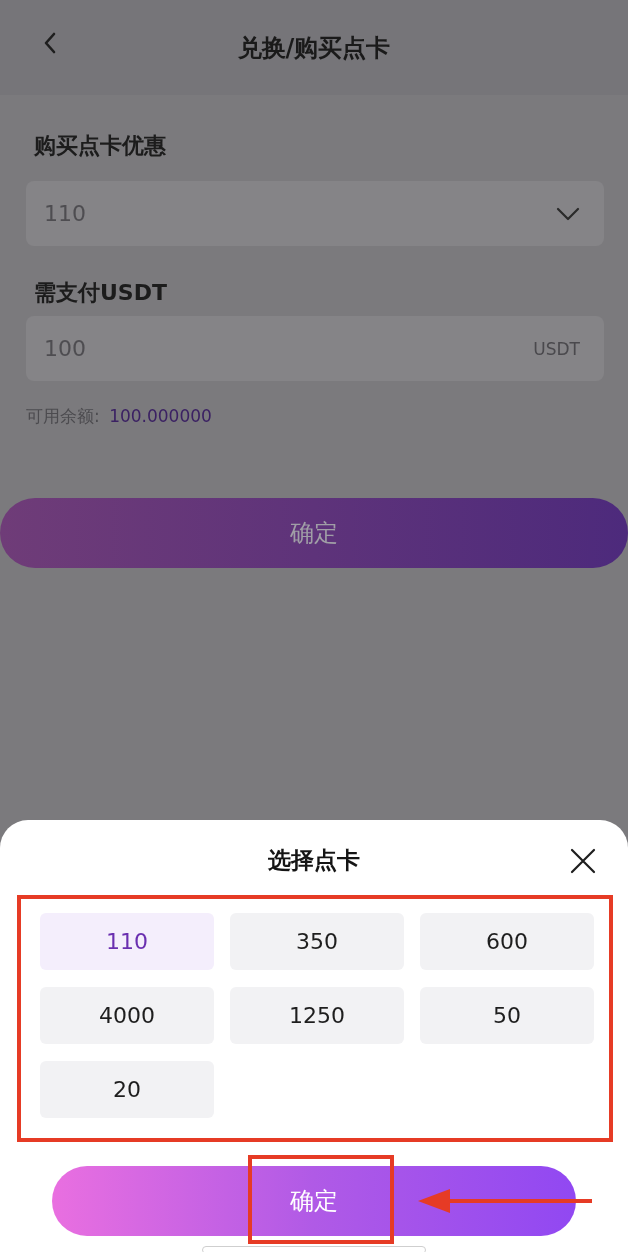 This screenshot has width=628, height=1252. Describe the element at coordinates (50, 43) in the screenshot. I see `back-icon` at that location.